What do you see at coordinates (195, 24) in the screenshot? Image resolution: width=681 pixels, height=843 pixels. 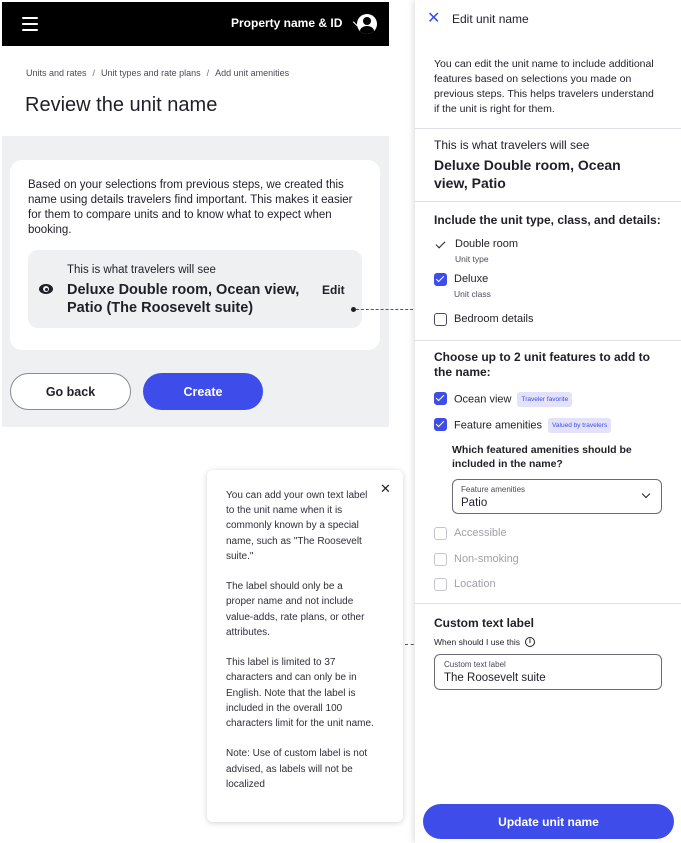 I see `top-nav-bar: Property name & ID` at bounding box center [195, 24].